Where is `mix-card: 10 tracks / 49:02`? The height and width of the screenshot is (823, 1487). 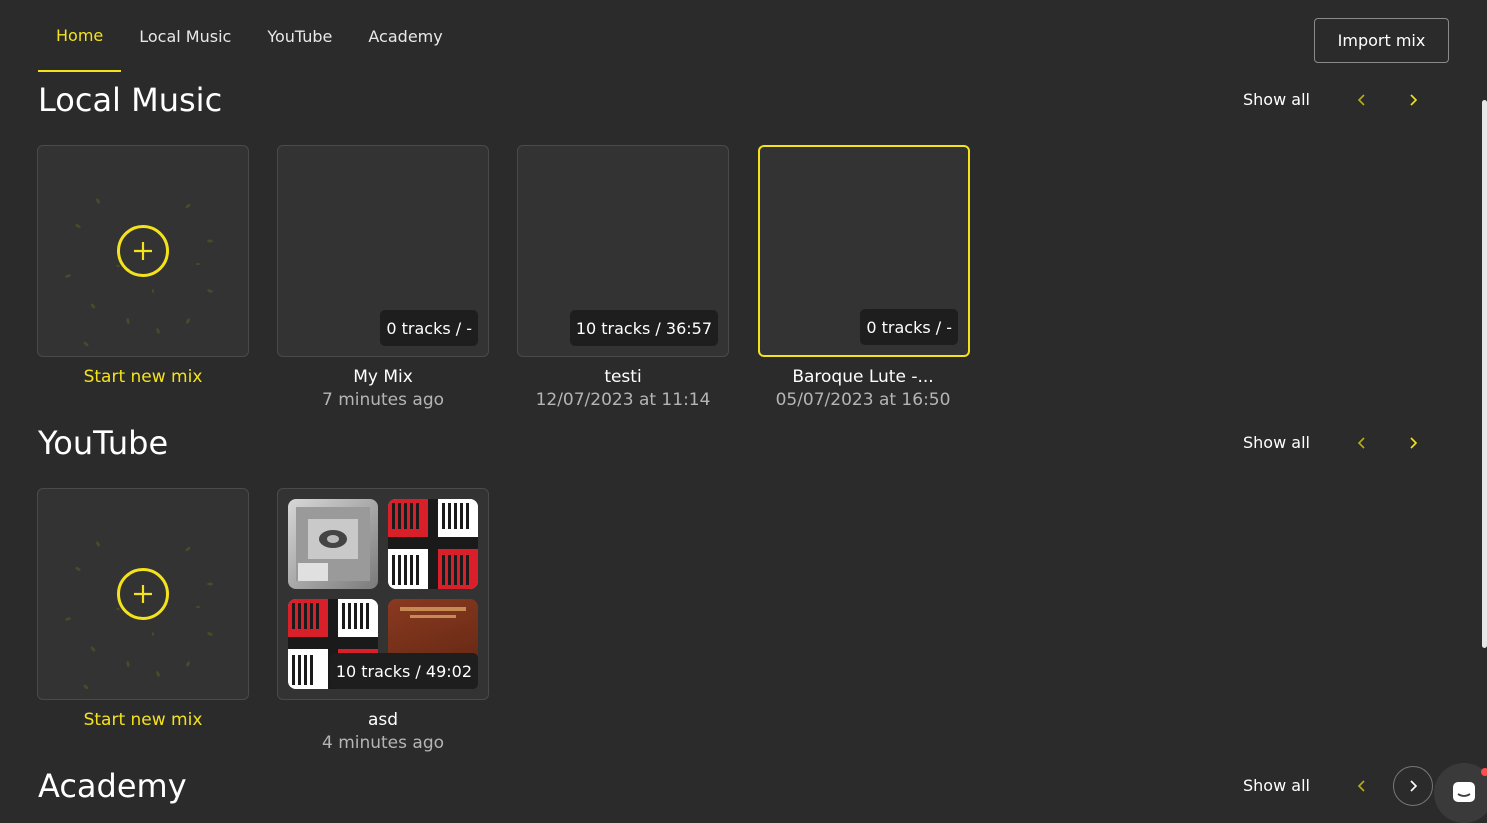 mix-card: 10 tracks / 49:02 is located at coordinates (383, 594).